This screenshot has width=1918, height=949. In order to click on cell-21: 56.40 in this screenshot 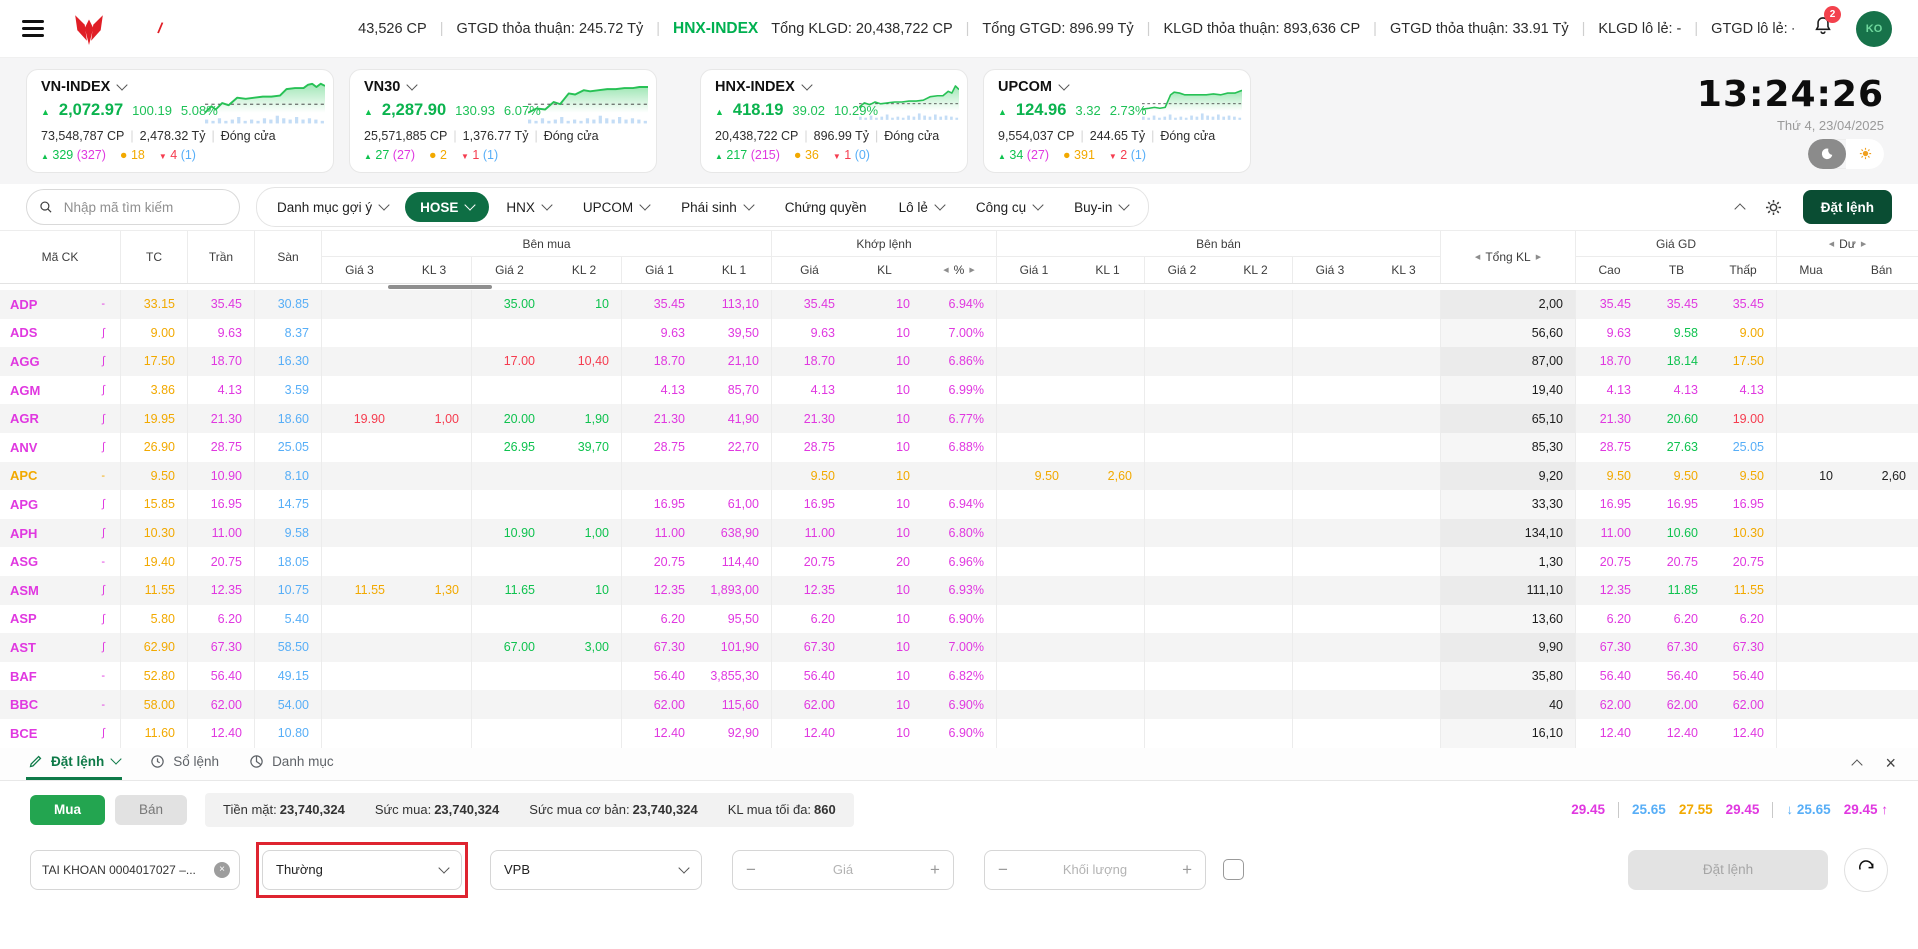, I will do `click(1743, 676)`.